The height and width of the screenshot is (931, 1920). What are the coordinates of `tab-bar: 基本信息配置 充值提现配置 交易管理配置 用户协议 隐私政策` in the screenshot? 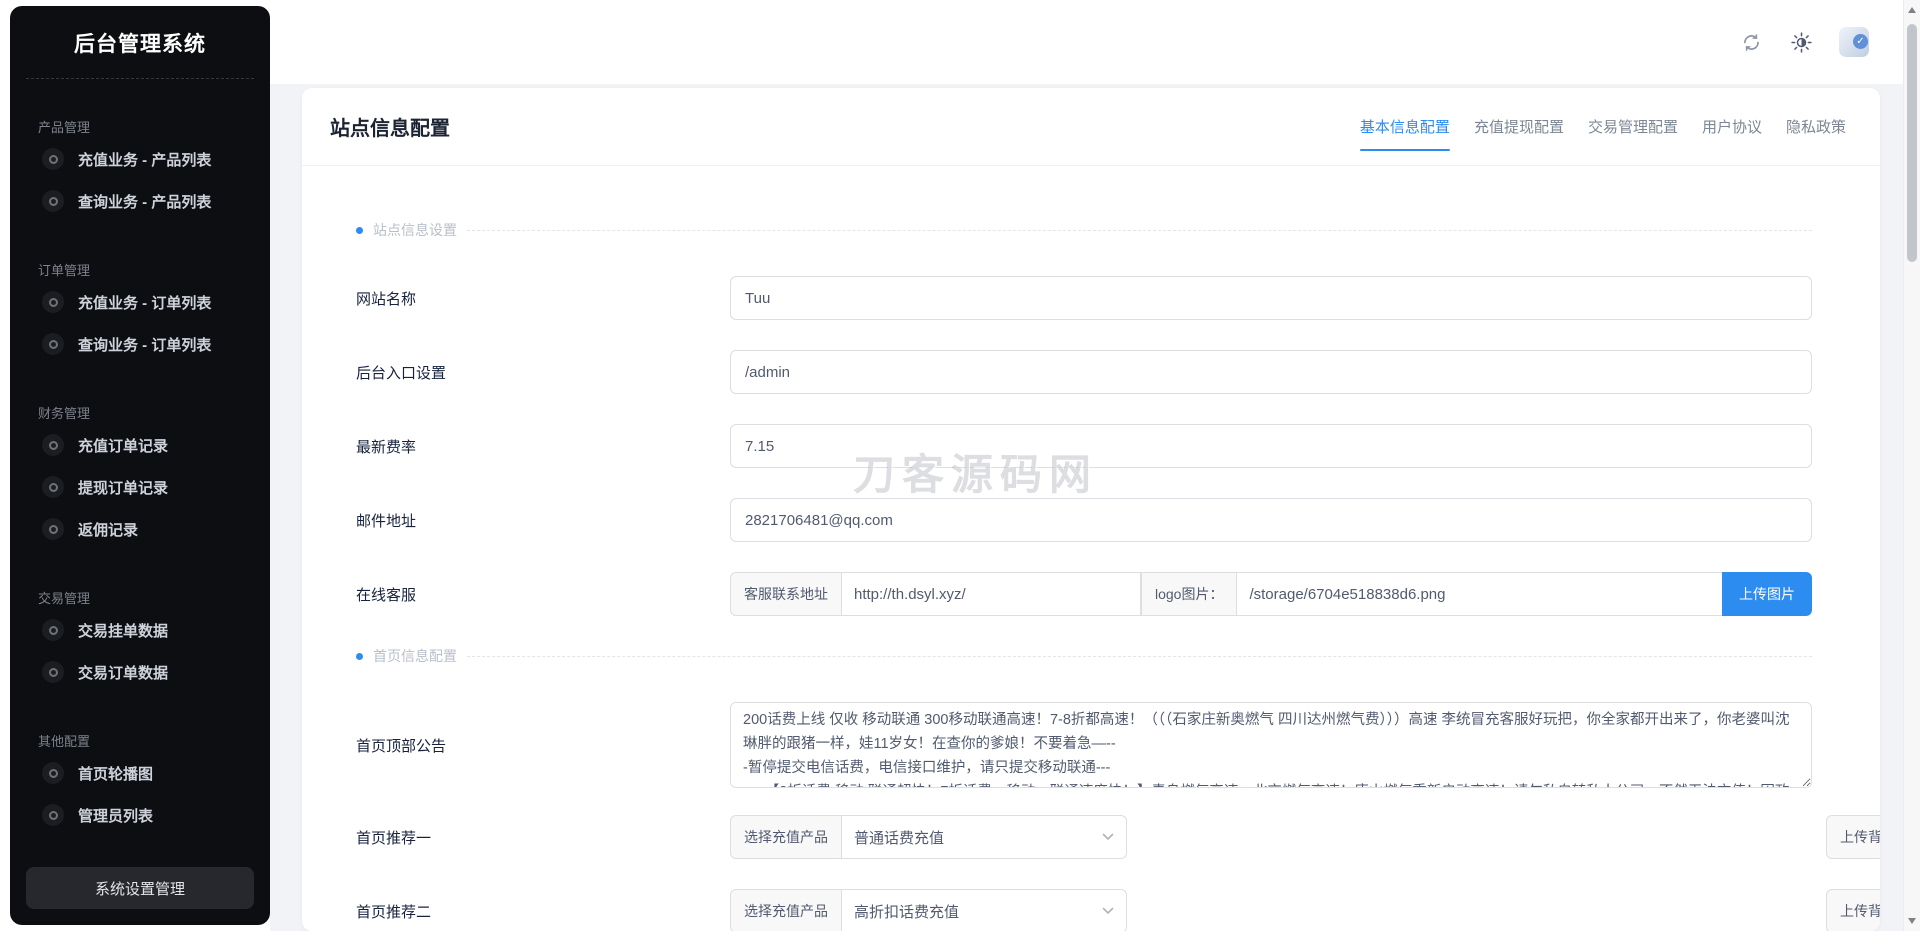 It's located at (1602, 133).